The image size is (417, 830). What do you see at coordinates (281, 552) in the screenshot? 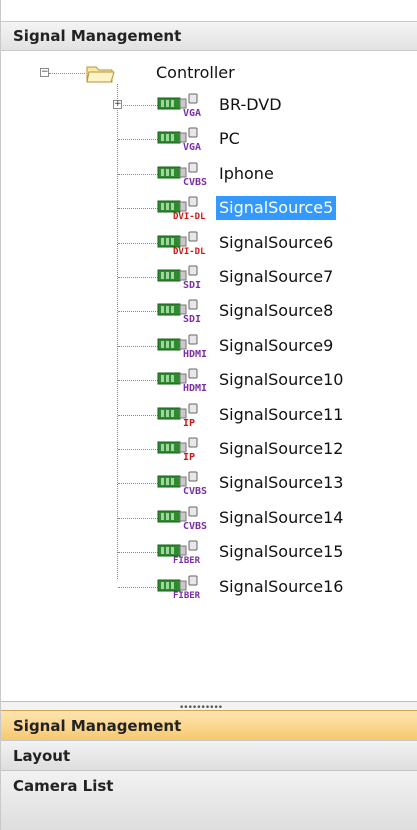
I see `tree-item: SignalSource15` at bounding box center [281, 552].